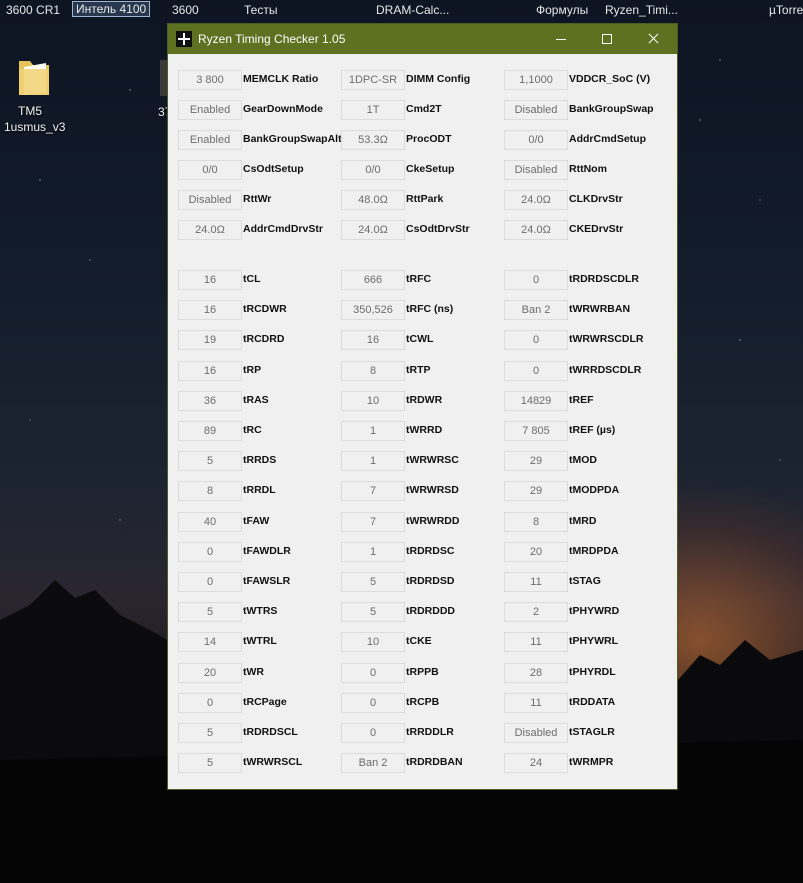 The image size is (803, 883). Describe the element at coordinates (373, 110) in the screenshot. I see `value-field: 1T` at that location.